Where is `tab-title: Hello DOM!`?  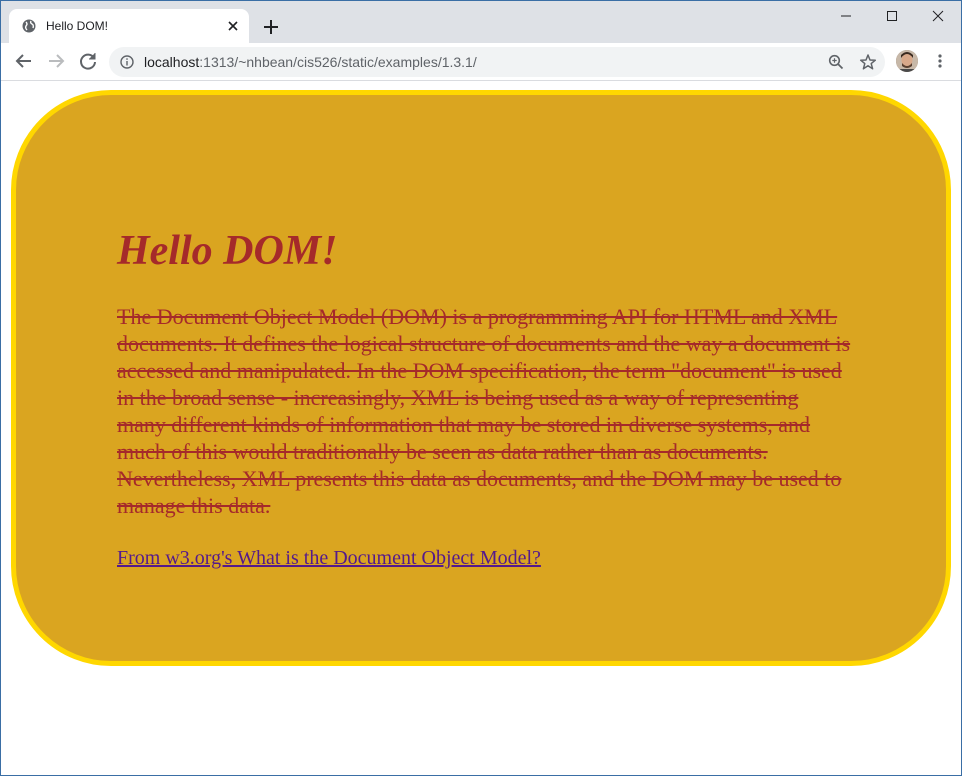 tab-title: Hello DOM! is located at coordinates (77, 26).